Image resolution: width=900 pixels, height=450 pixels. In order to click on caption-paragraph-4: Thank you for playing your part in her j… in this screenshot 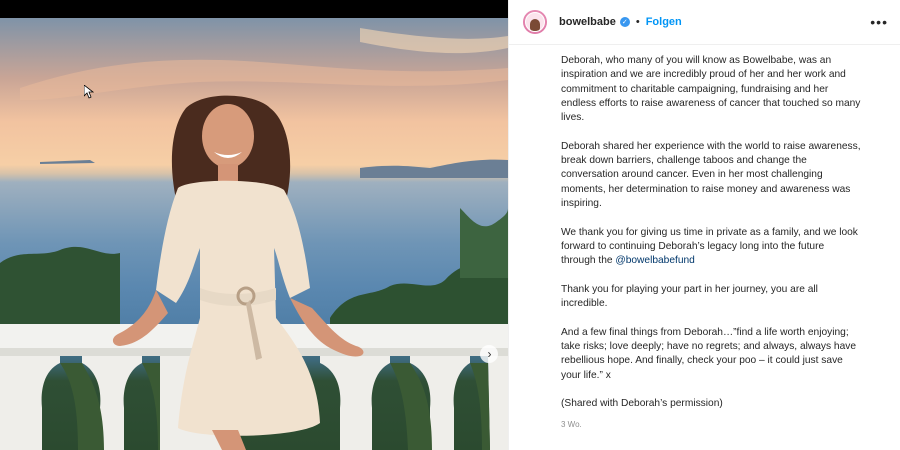, I will do `click(689, 296)`.